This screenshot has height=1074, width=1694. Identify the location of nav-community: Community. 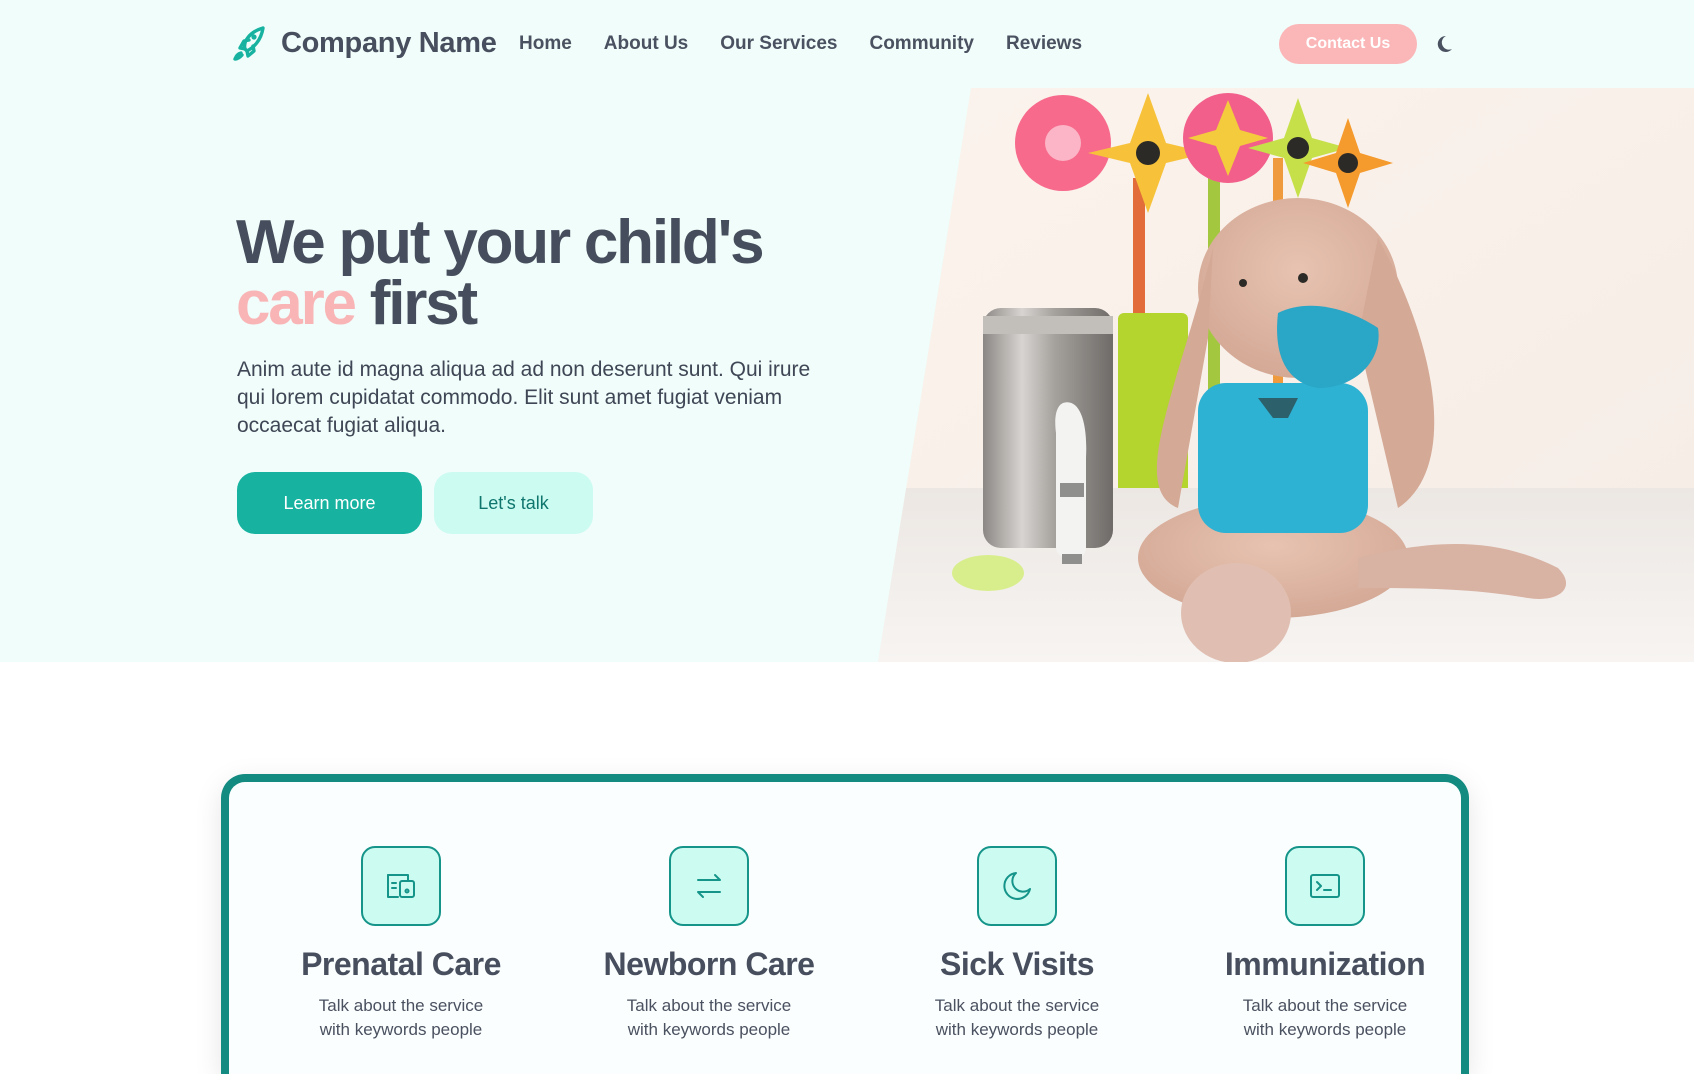
(921, 44).